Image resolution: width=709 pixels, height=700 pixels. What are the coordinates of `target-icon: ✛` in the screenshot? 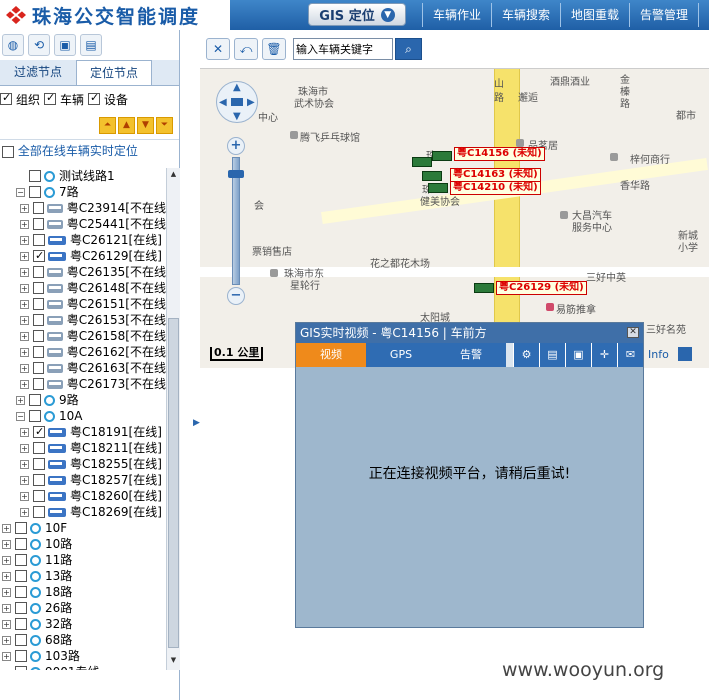 It's located at (604, 355).